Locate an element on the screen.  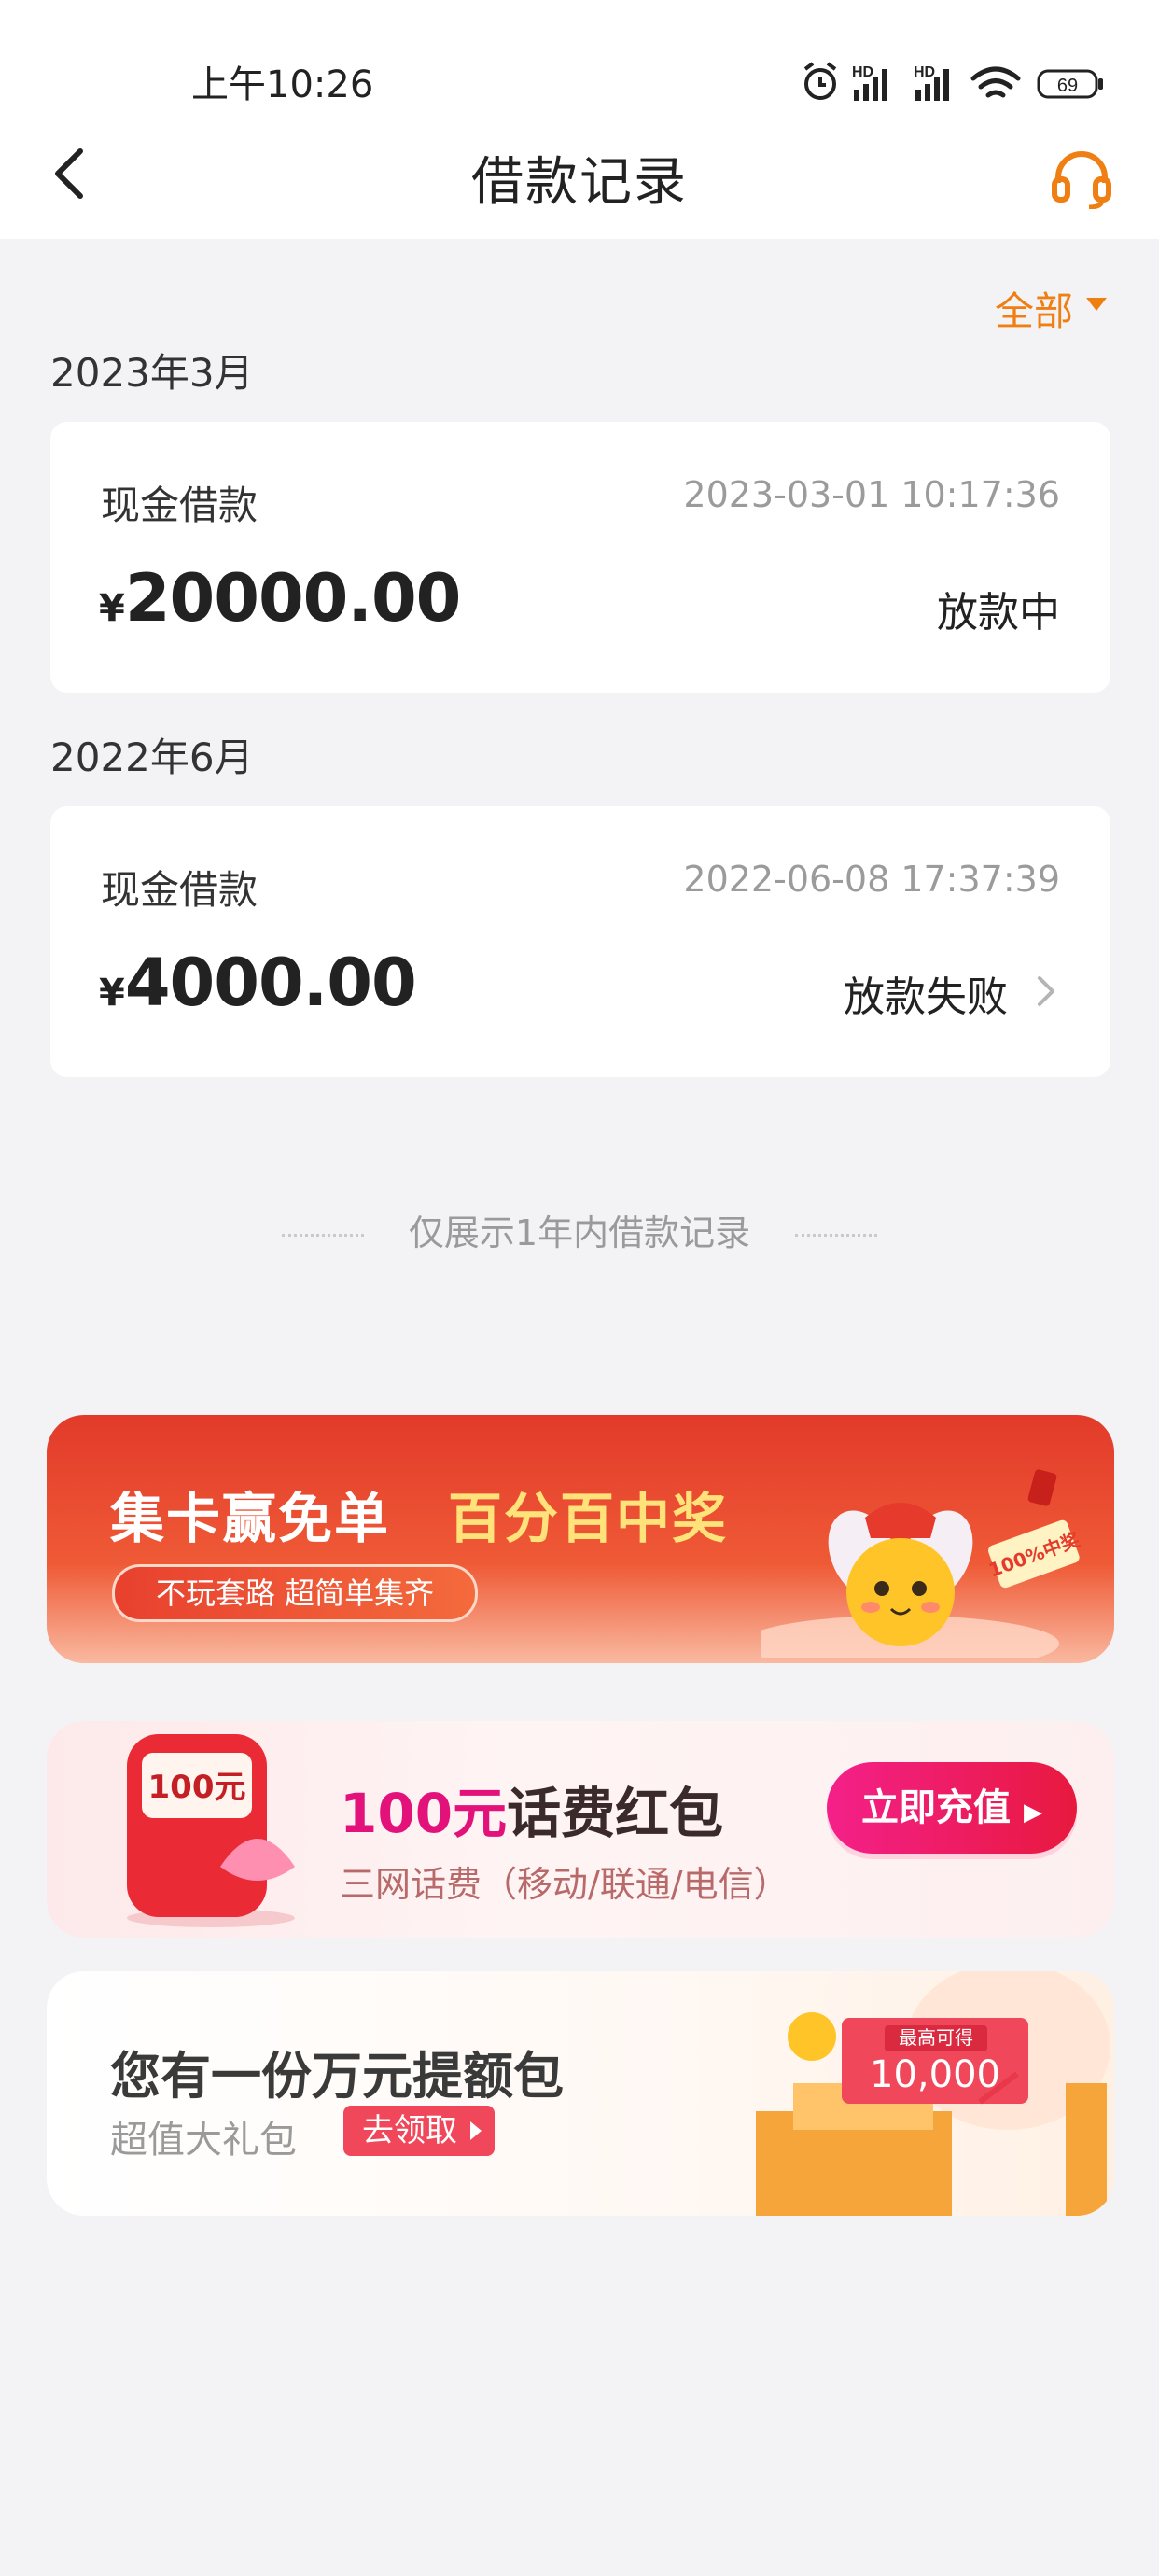
month-header: 2022年6月 is located at coordinates (152, 757).